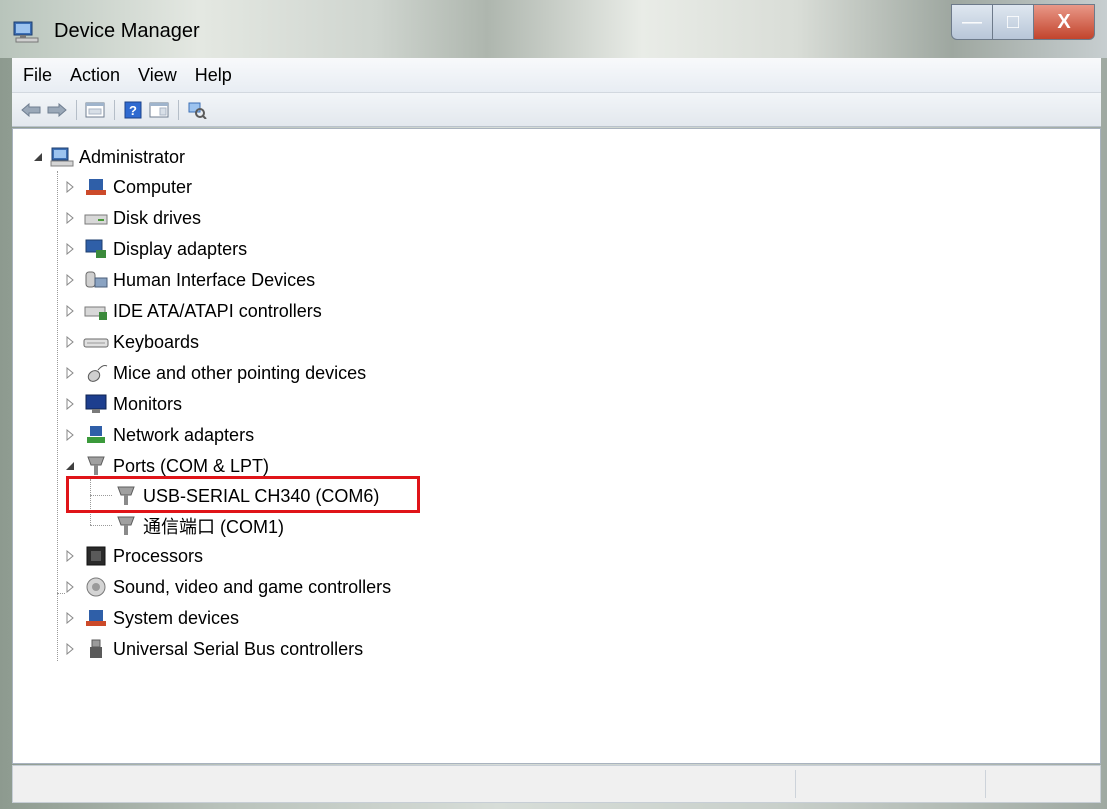  Describe the element at coordinates (37, 75) in the screenshot. I see `menu-file: File` at that location.